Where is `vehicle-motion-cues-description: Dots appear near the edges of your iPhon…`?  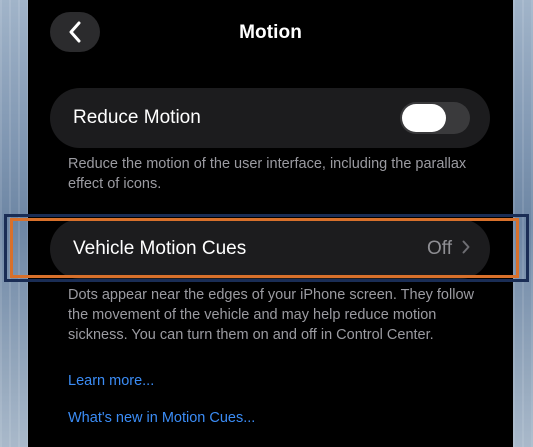 vehicle-motion-cues-description: Dots appear near the edges of your iPhon… is located at coordinates (271, 315).